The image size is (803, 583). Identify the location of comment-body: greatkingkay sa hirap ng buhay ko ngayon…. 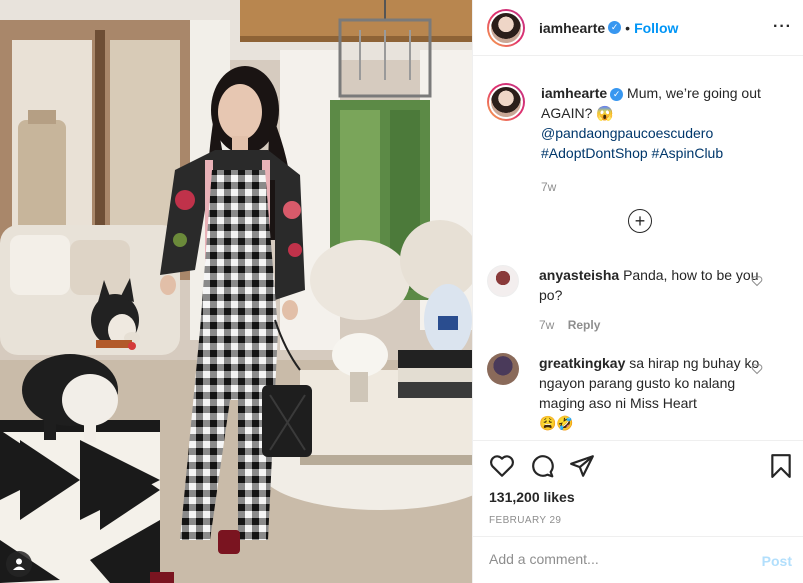
(650, 393).